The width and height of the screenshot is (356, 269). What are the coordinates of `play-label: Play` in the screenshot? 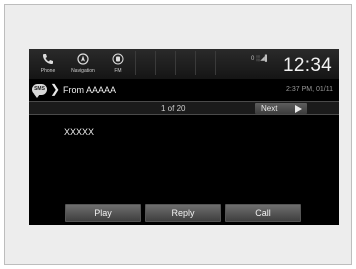 It's located at (103, 213).